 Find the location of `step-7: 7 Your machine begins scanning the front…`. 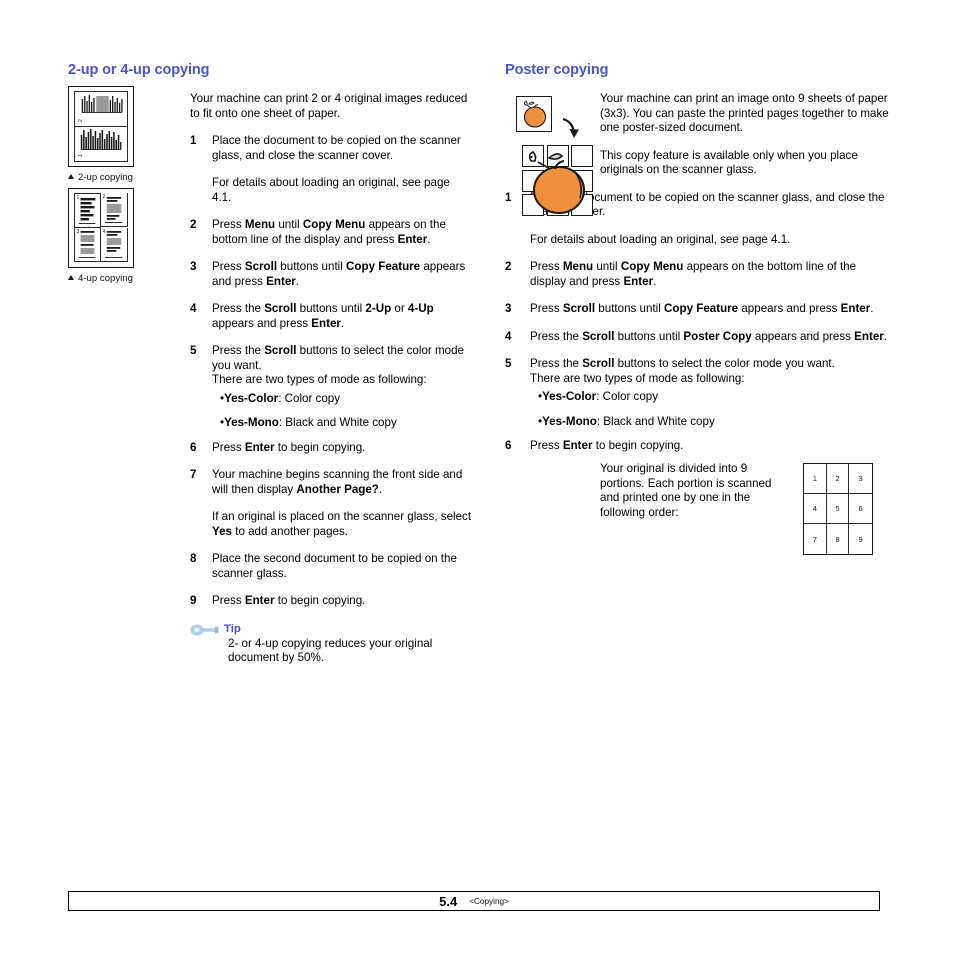

step-7: 7 Your machine begins scanning the front… is located at coordinates (331, 482).